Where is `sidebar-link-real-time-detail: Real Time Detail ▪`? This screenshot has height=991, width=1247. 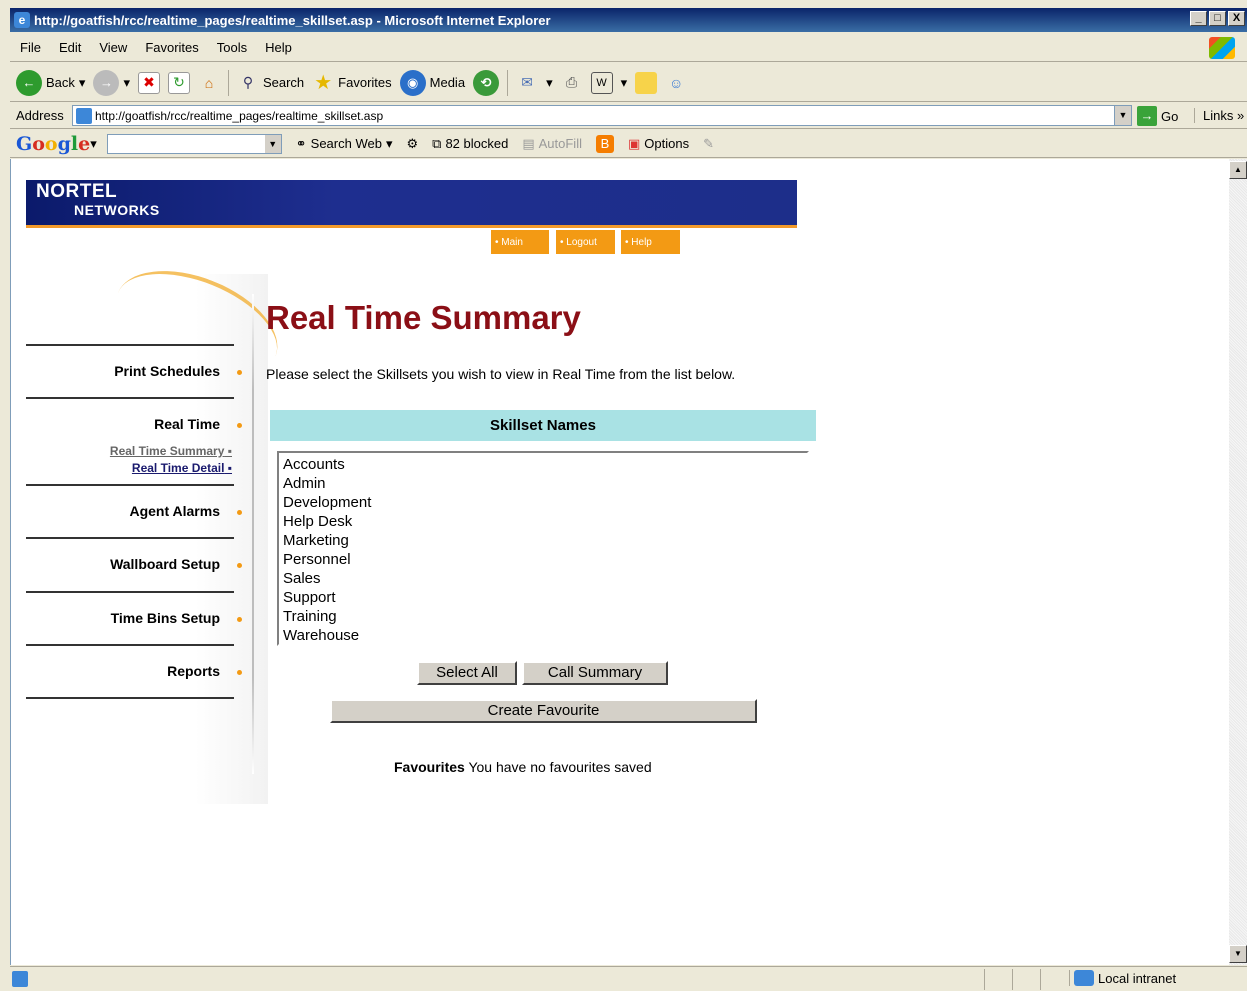 sidebar-link-real-time-detail: Real Time Detail ▪ is located at coordinates (182, 468).